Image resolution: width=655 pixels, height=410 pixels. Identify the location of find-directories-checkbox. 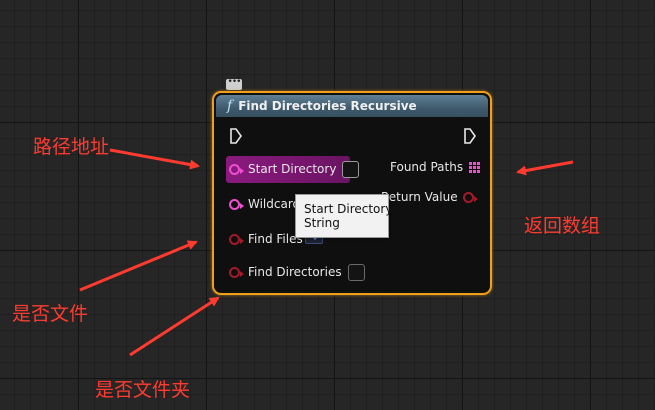
(356, 272).